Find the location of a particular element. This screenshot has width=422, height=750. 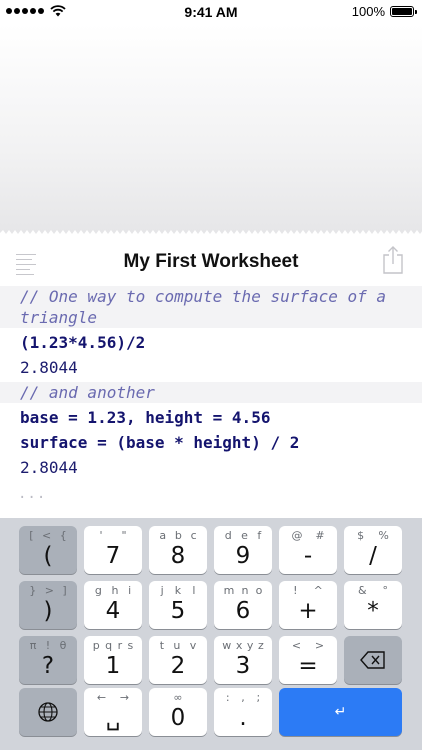

keypad-key: pqrs1 is located at coordinates (113, 660).